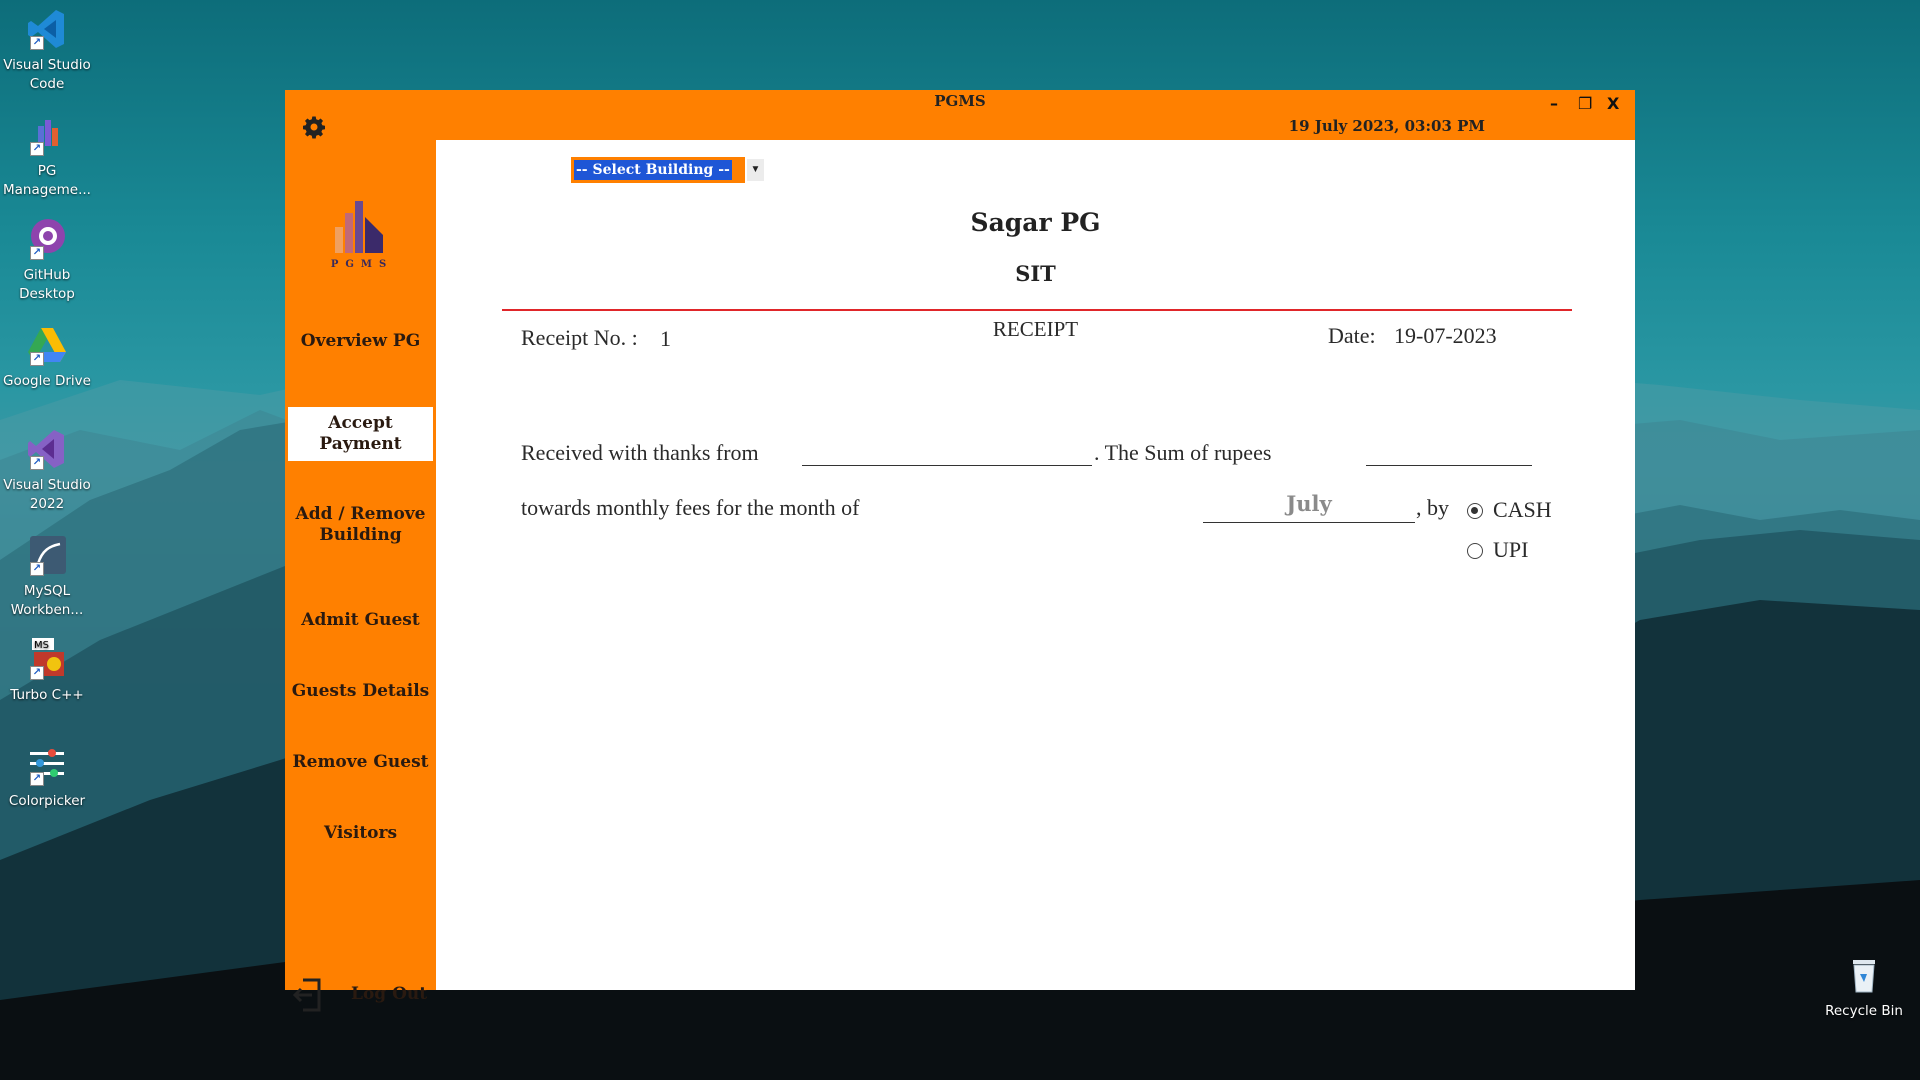 The image size is (1920, 1080). I want to click on chevron-down-icon: ▼, so click(755, 170).